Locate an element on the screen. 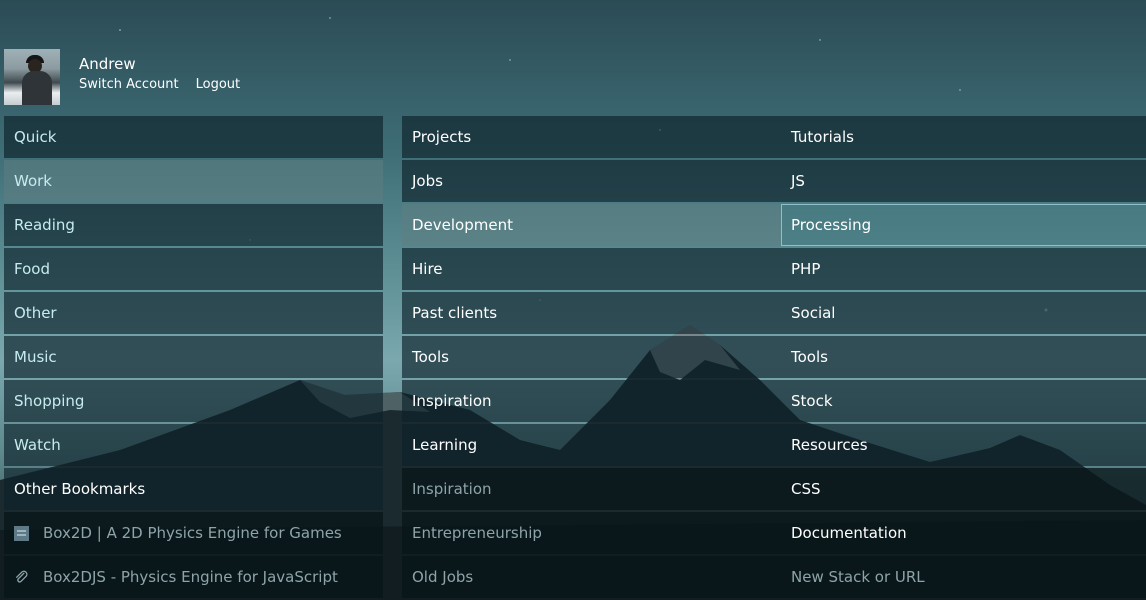 The height and width of the screenshot is (600, 1146). folder-other: Other is located at coordinates (193, 313).